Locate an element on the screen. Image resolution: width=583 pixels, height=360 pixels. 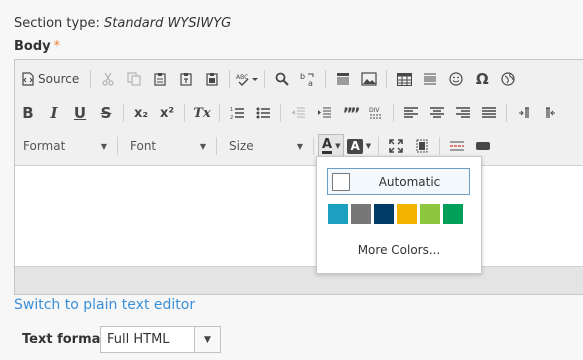
outdent-icon is located at coordinates (298, 112).